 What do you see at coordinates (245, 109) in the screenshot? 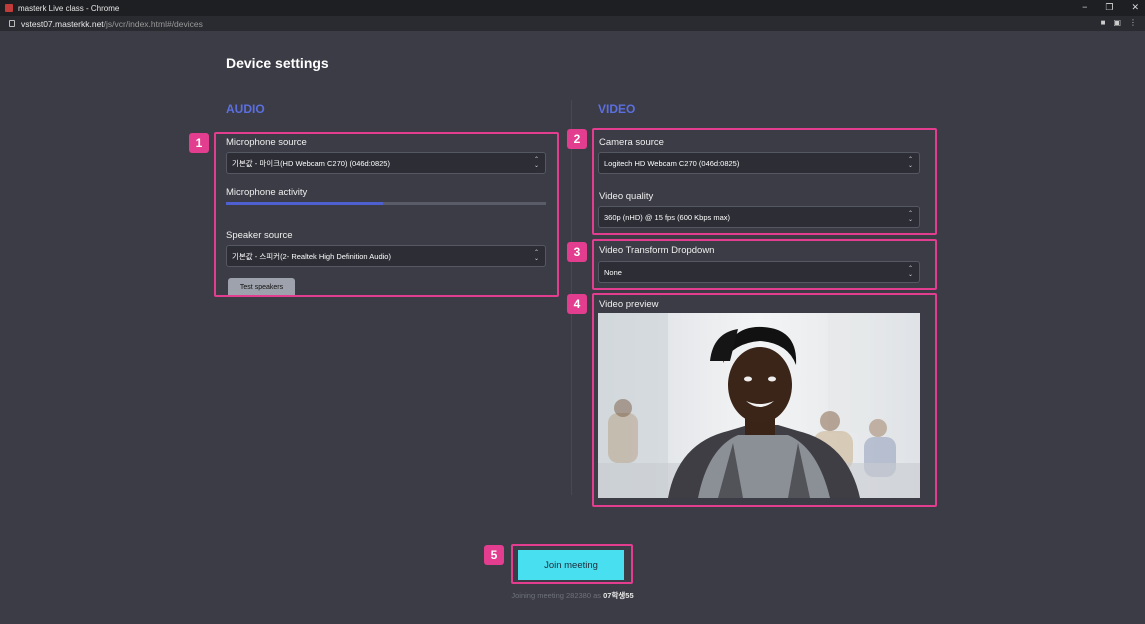
I see `audio-heading: AUDIO` at bounding box center [245, 109].